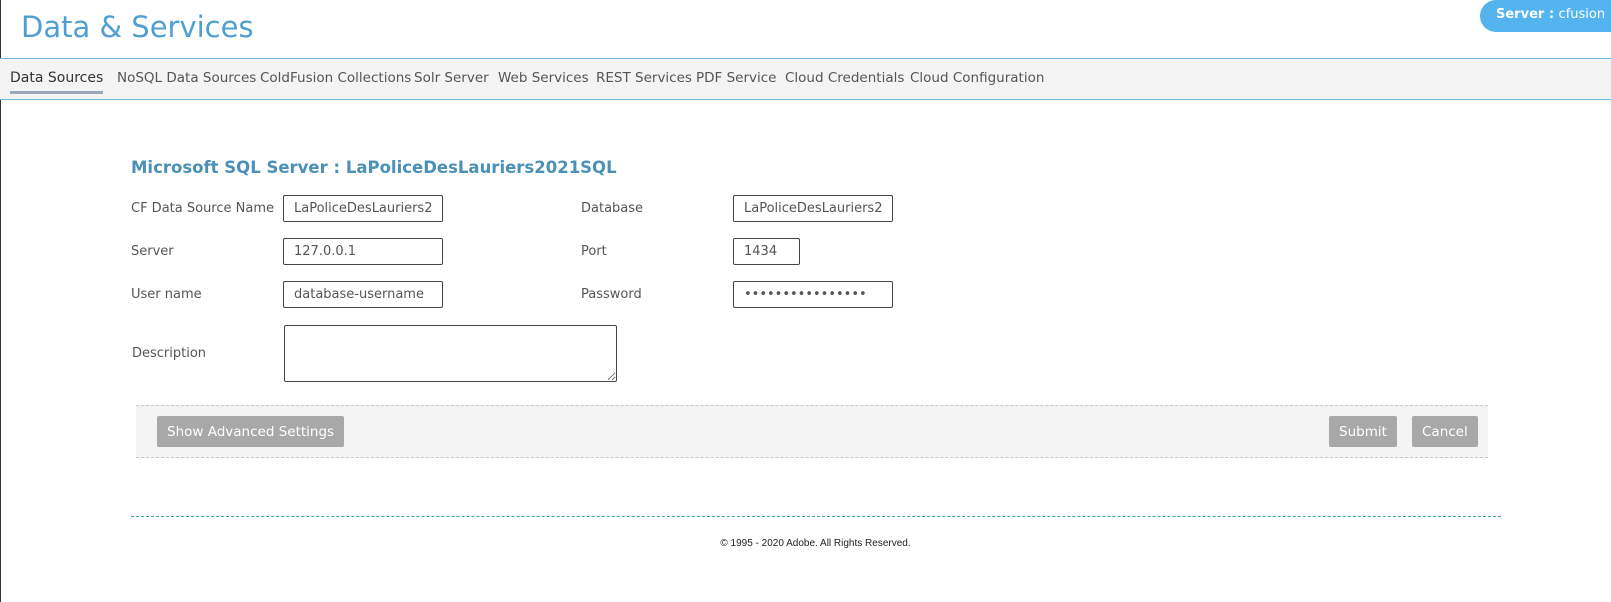 The width and height of the screenshot is (1611, 602). Describe the element at coordinates (844, 78) in the screenshot. I see `tab-cloud-credentials: Cloud Credentials` at that location.